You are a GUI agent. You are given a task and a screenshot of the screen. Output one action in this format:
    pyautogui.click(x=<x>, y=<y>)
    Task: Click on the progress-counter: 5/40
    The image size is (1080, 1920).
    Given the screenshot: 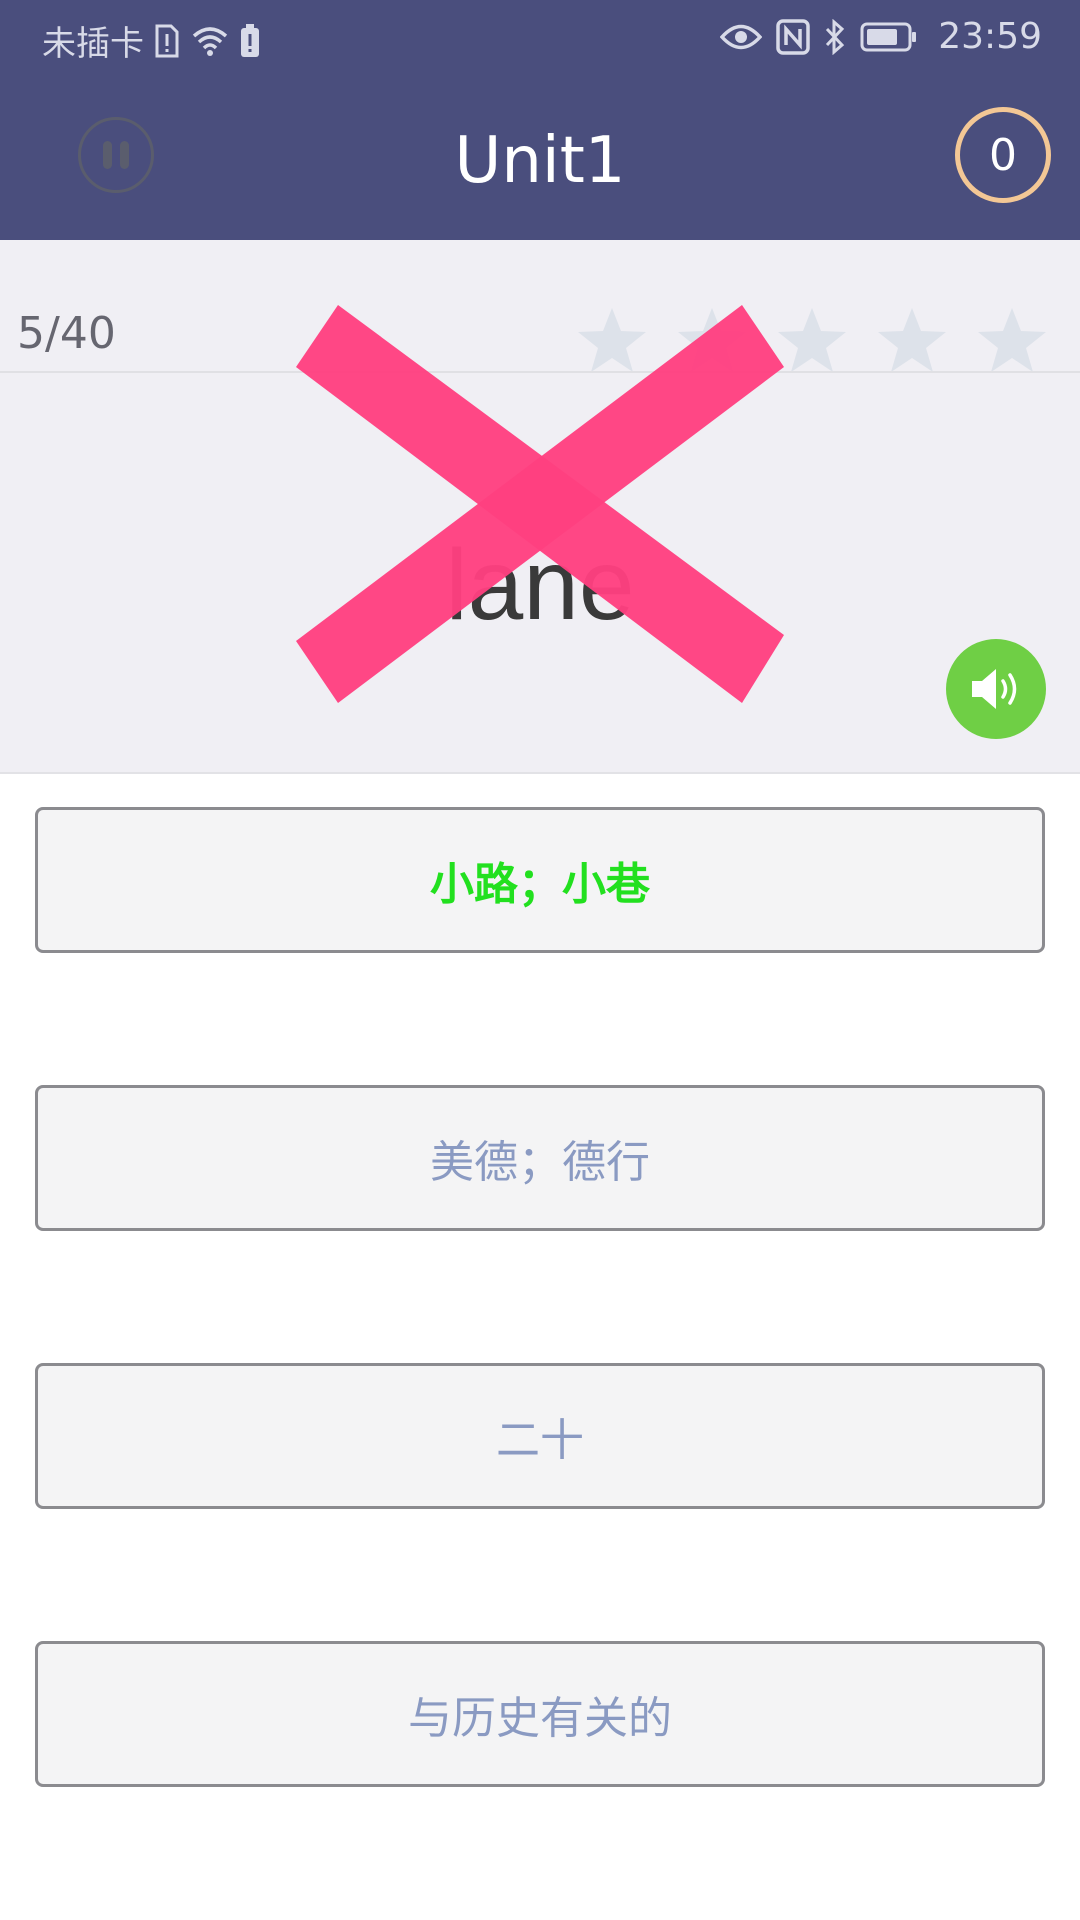 What is the action you would take?
    pyautogui.click(x=66, y=333)
    